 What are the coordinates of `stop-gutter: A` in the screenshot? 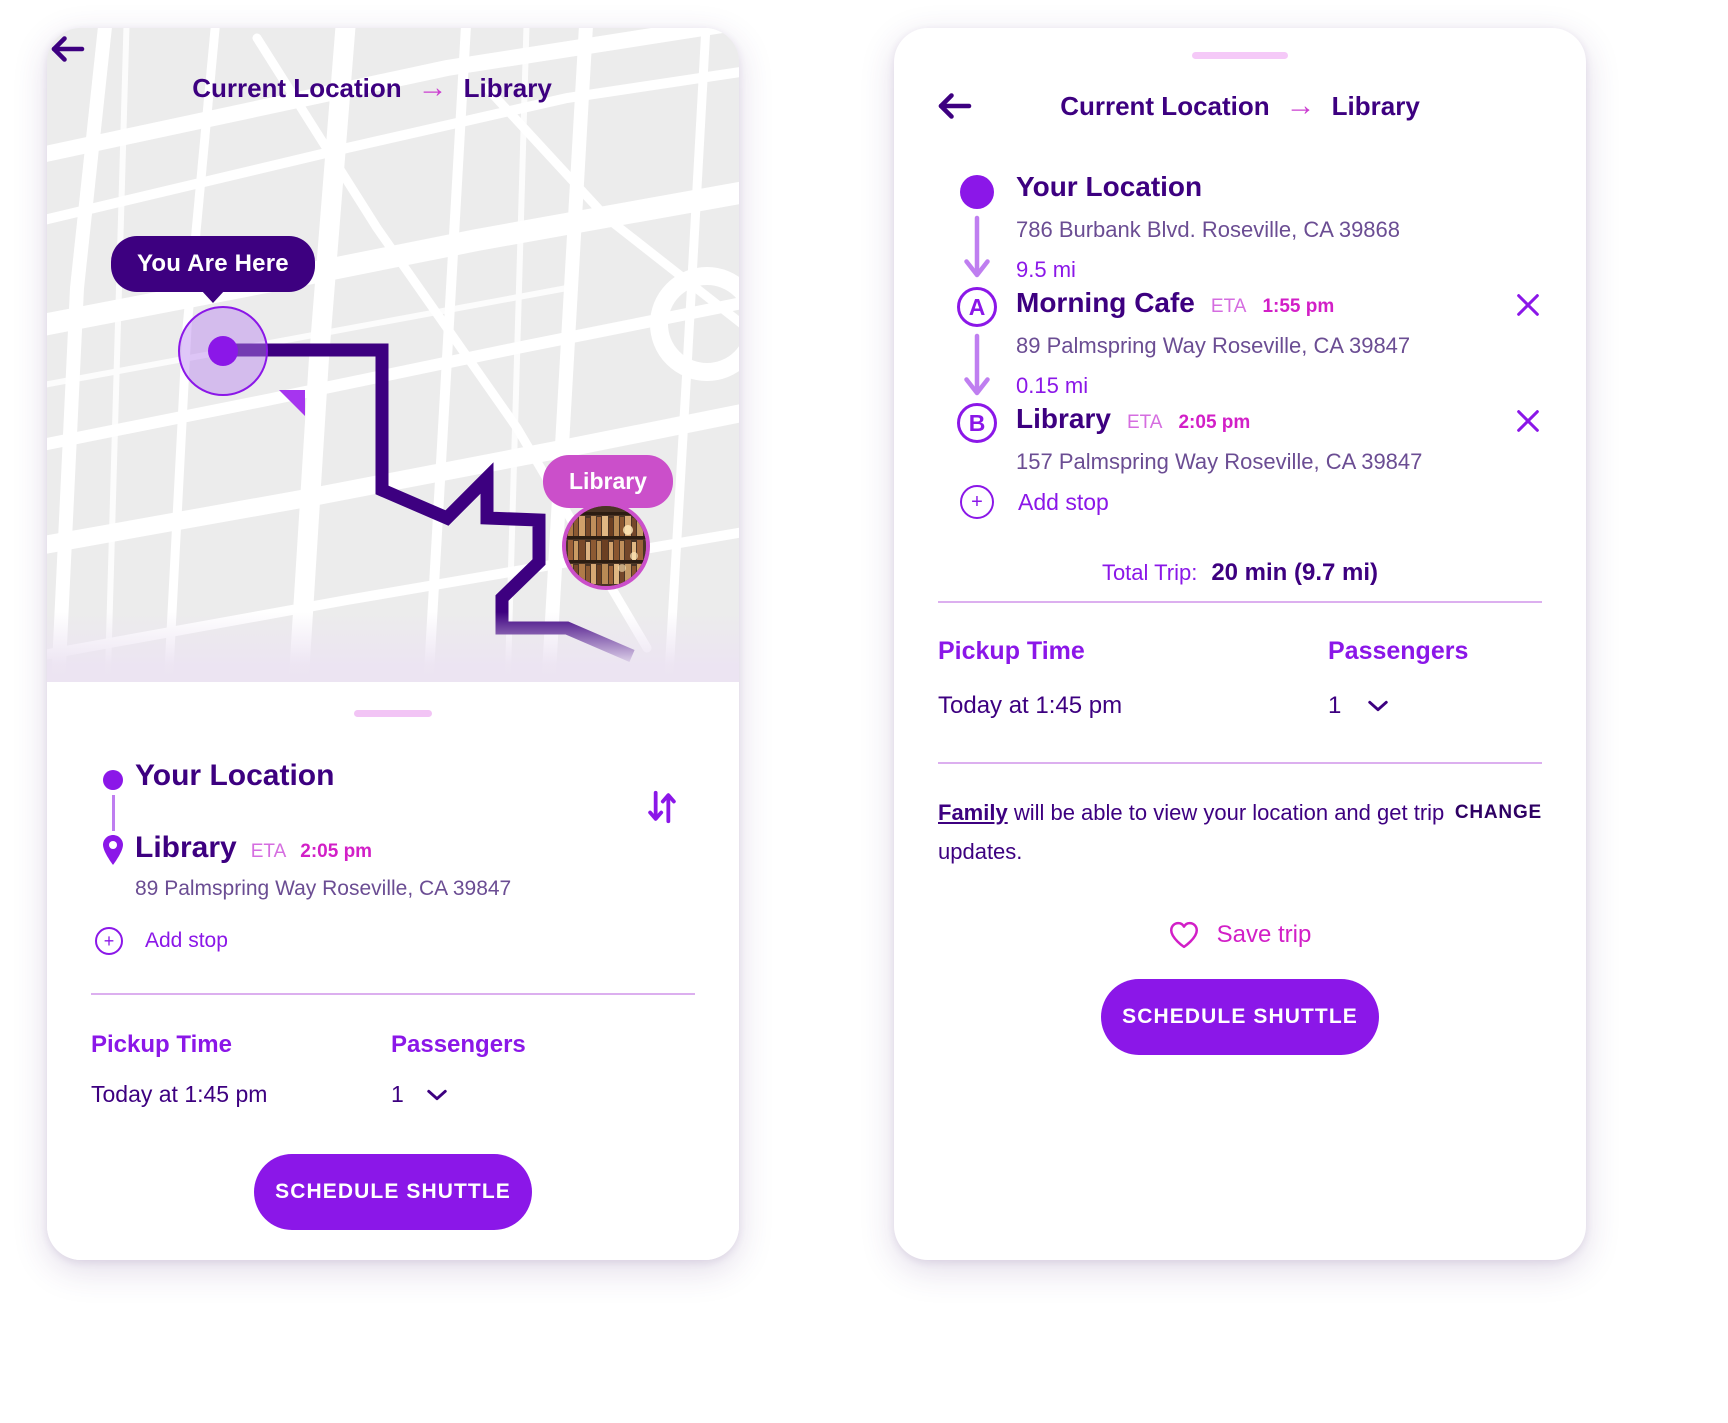 It's located at (977, 343).